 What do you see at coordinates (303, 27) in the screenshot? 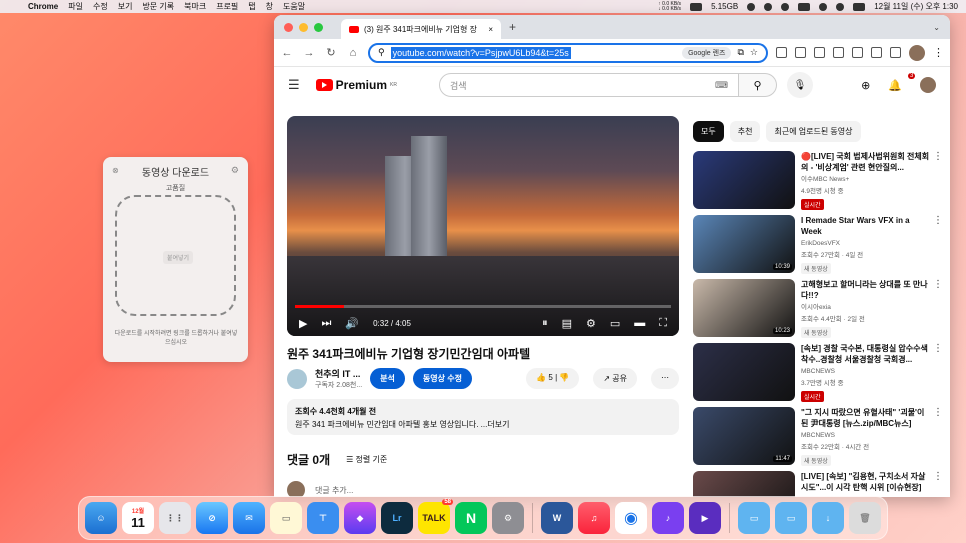
I see `minimize-window-button` at bounding box center [303, 27].